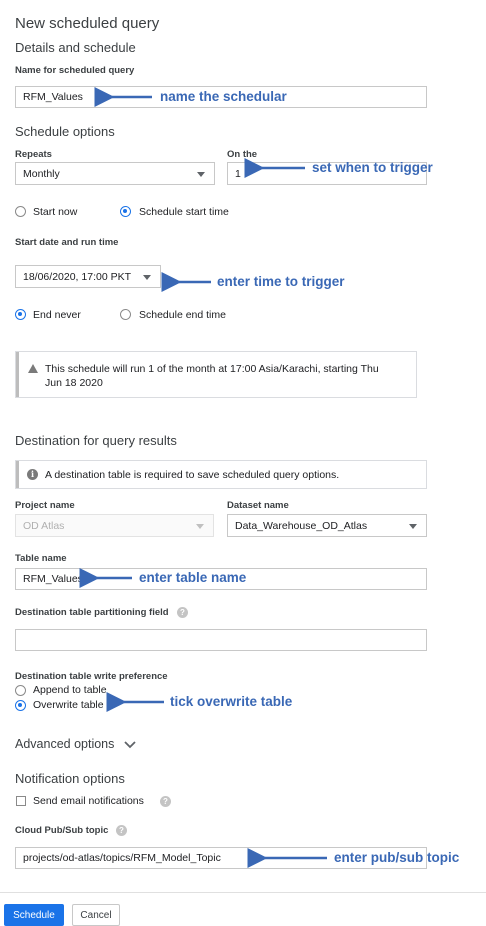  Describe the element at coordinates (223, 96) in the screenshot. I see `annotation-name: name the schedular` at that location.